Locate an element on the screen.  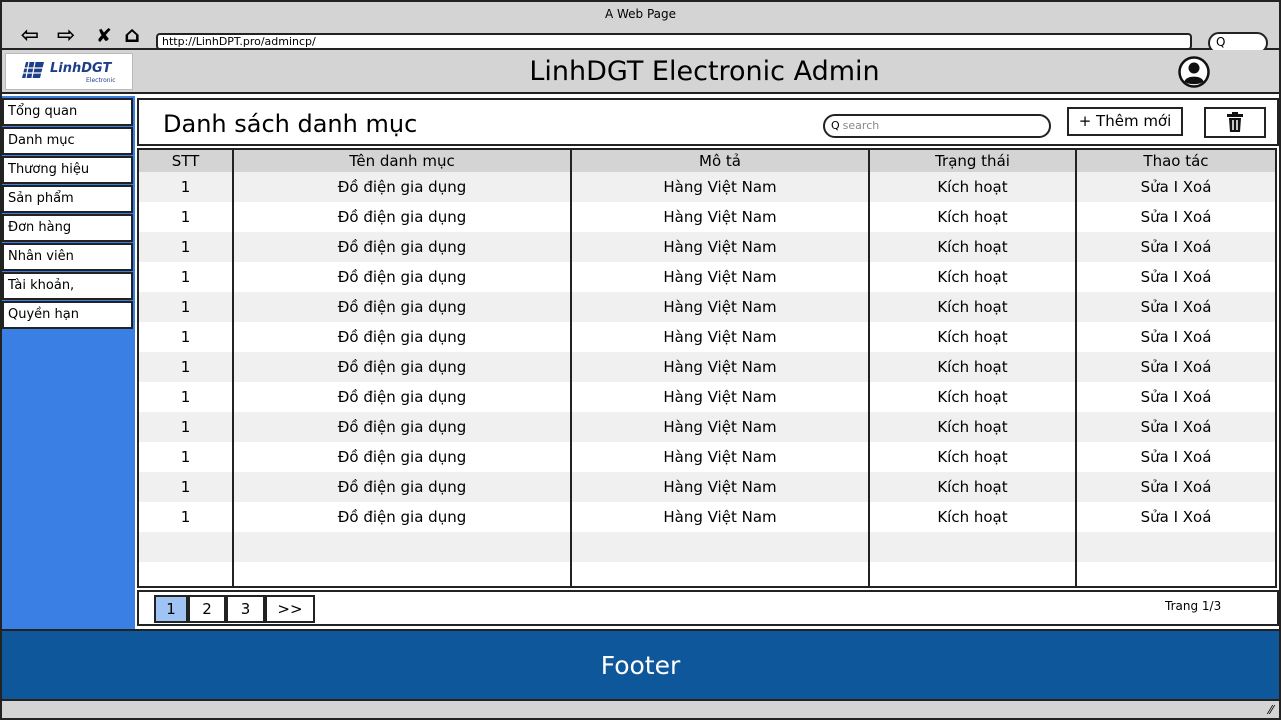
column-header-stt: STT is located at coordinates (186, 161).